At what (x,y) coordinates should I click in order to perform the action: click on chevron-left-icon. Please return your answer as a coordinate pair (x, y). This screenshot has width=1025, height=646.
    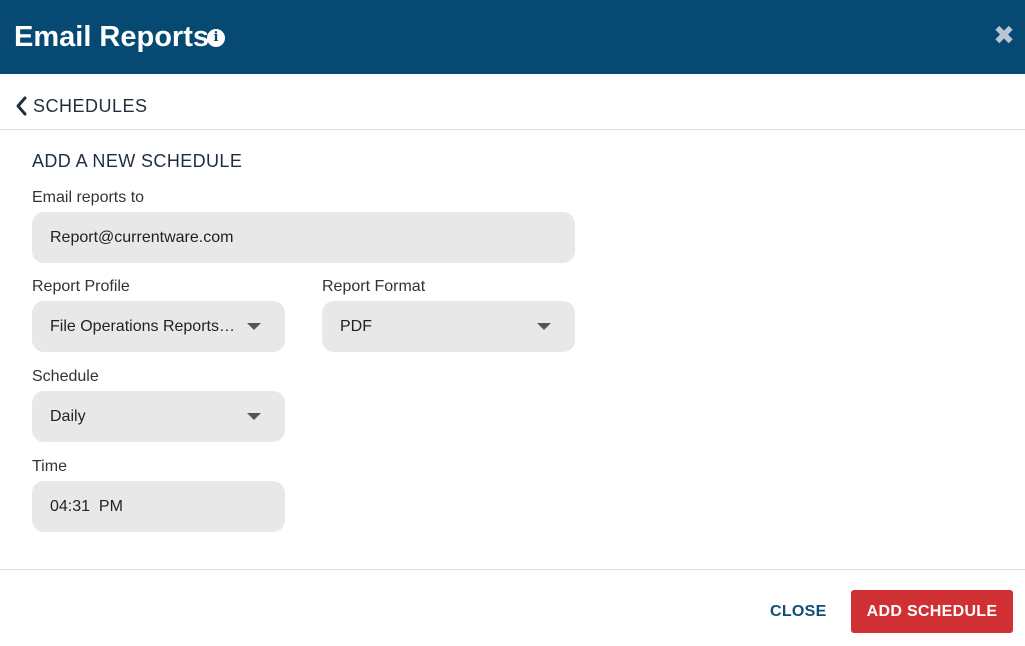
    Looking at the image, I should click on (21, 106).